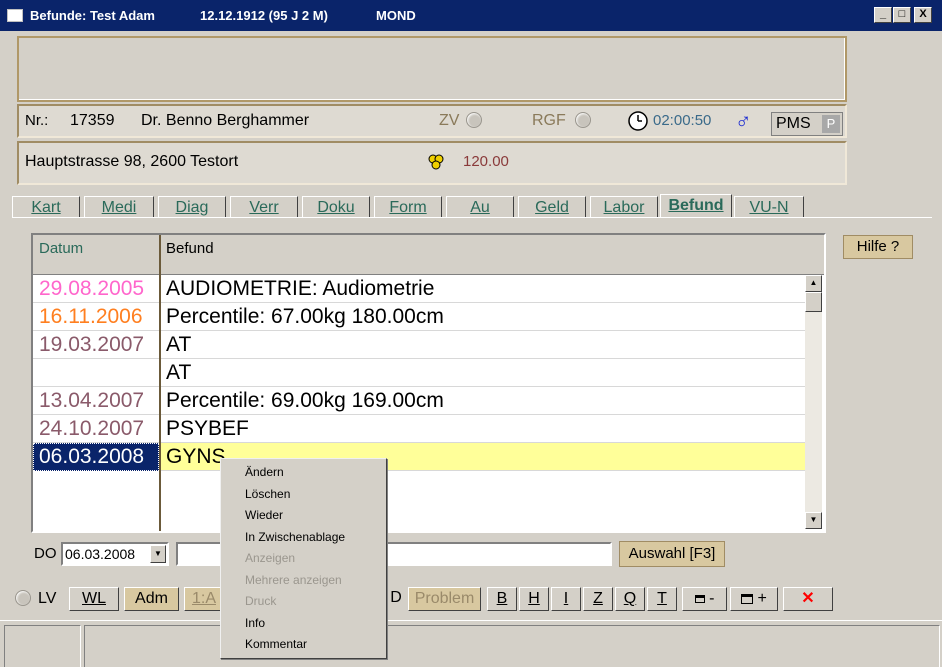 This screenshot has width=942, height=667. Describe the element at coordinates (813, 283) in the screenshot. I see `scroll-up-icon: ▲` at that location.